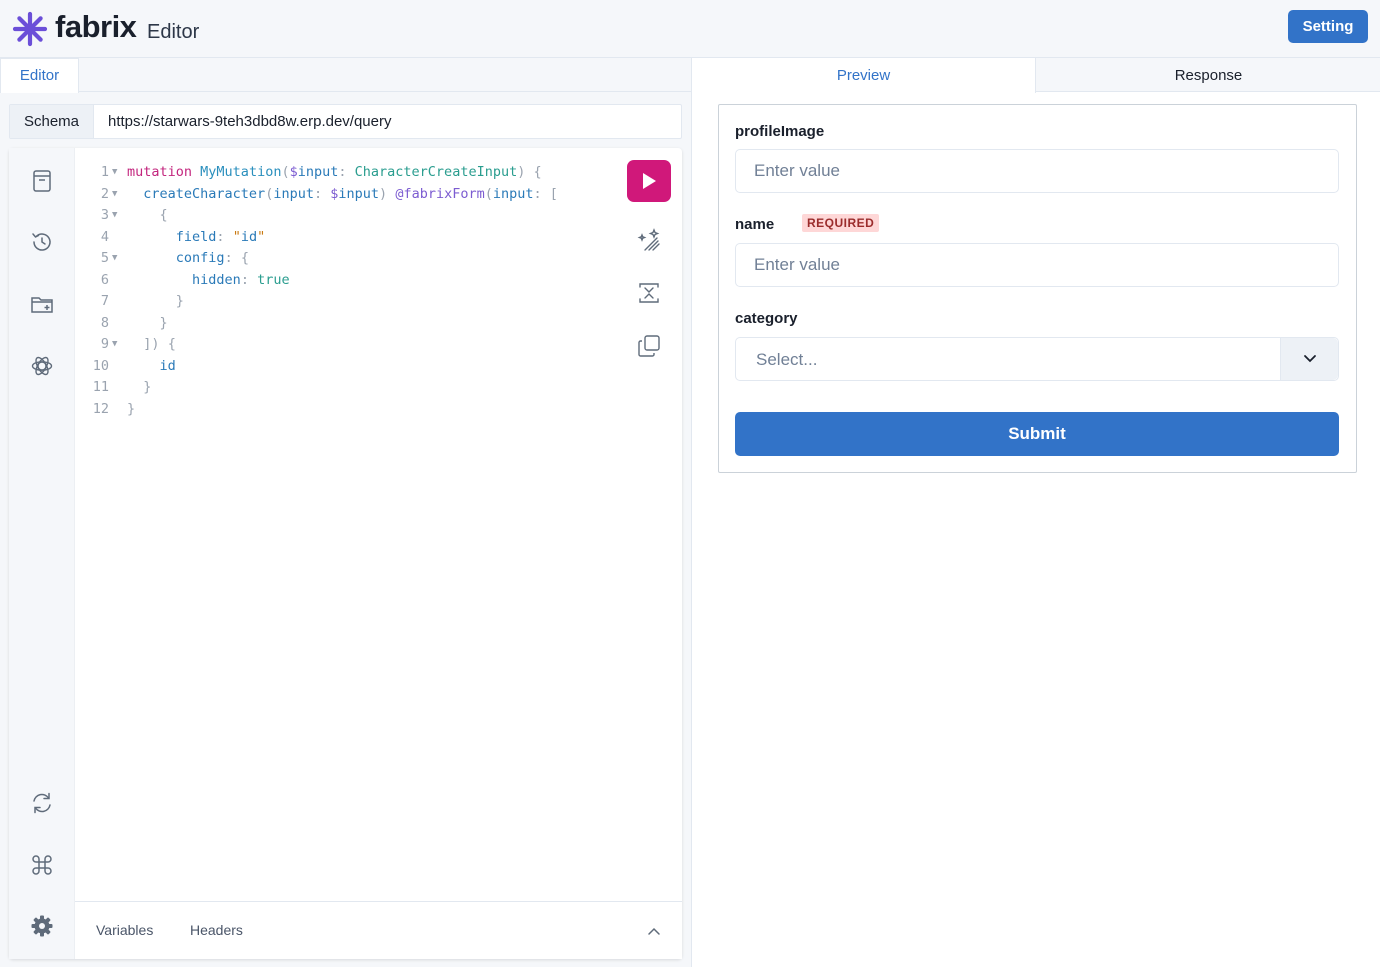 This screenshot has width=1380, height=967. What do you see at coordinates (345, 75) in the screenshot?
I see `editor-tabbar: Editor` at bounding box center [345, 75].